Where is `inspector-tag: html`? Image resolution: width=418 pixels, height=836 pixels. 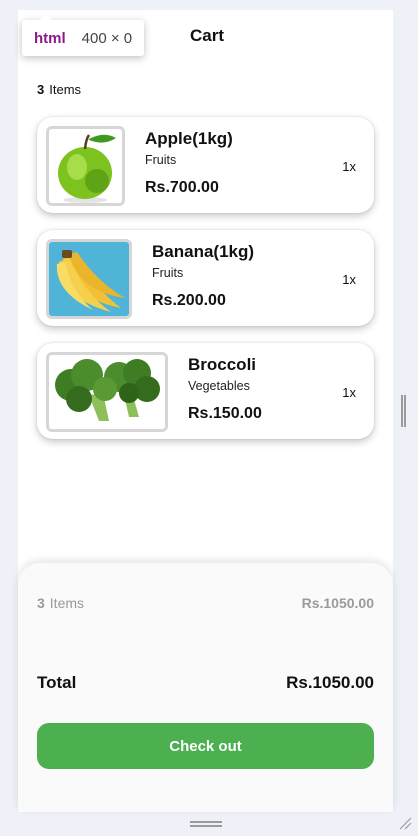
inspector-tag: html is located at coordinates (50, 38).